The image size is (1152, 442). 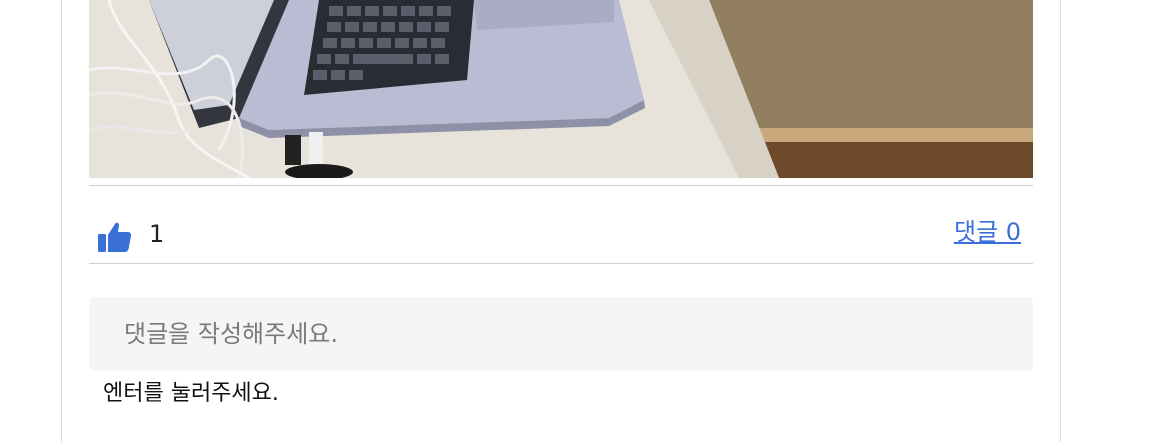 I want to click on comment-count-link: 댓글 0, so click(x=987, y=232).